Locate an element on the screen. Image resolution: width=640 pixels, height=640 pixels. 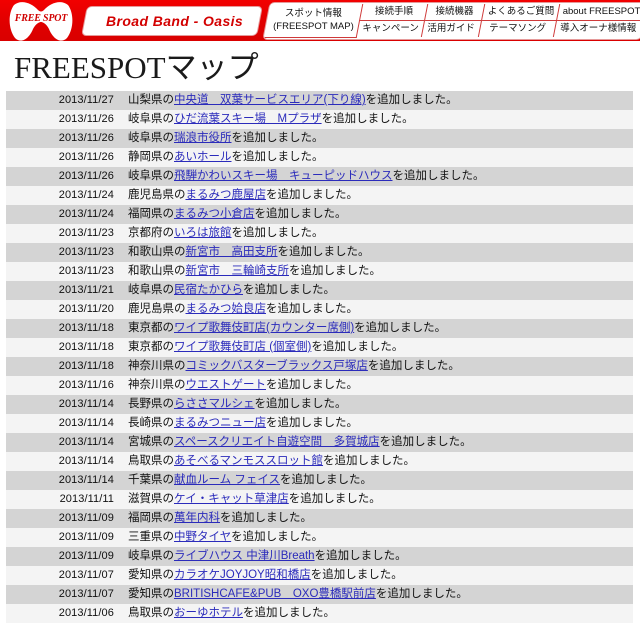
nav-owner-info-label: 導入オーナ様情報 is located at coordinates (598, 29).